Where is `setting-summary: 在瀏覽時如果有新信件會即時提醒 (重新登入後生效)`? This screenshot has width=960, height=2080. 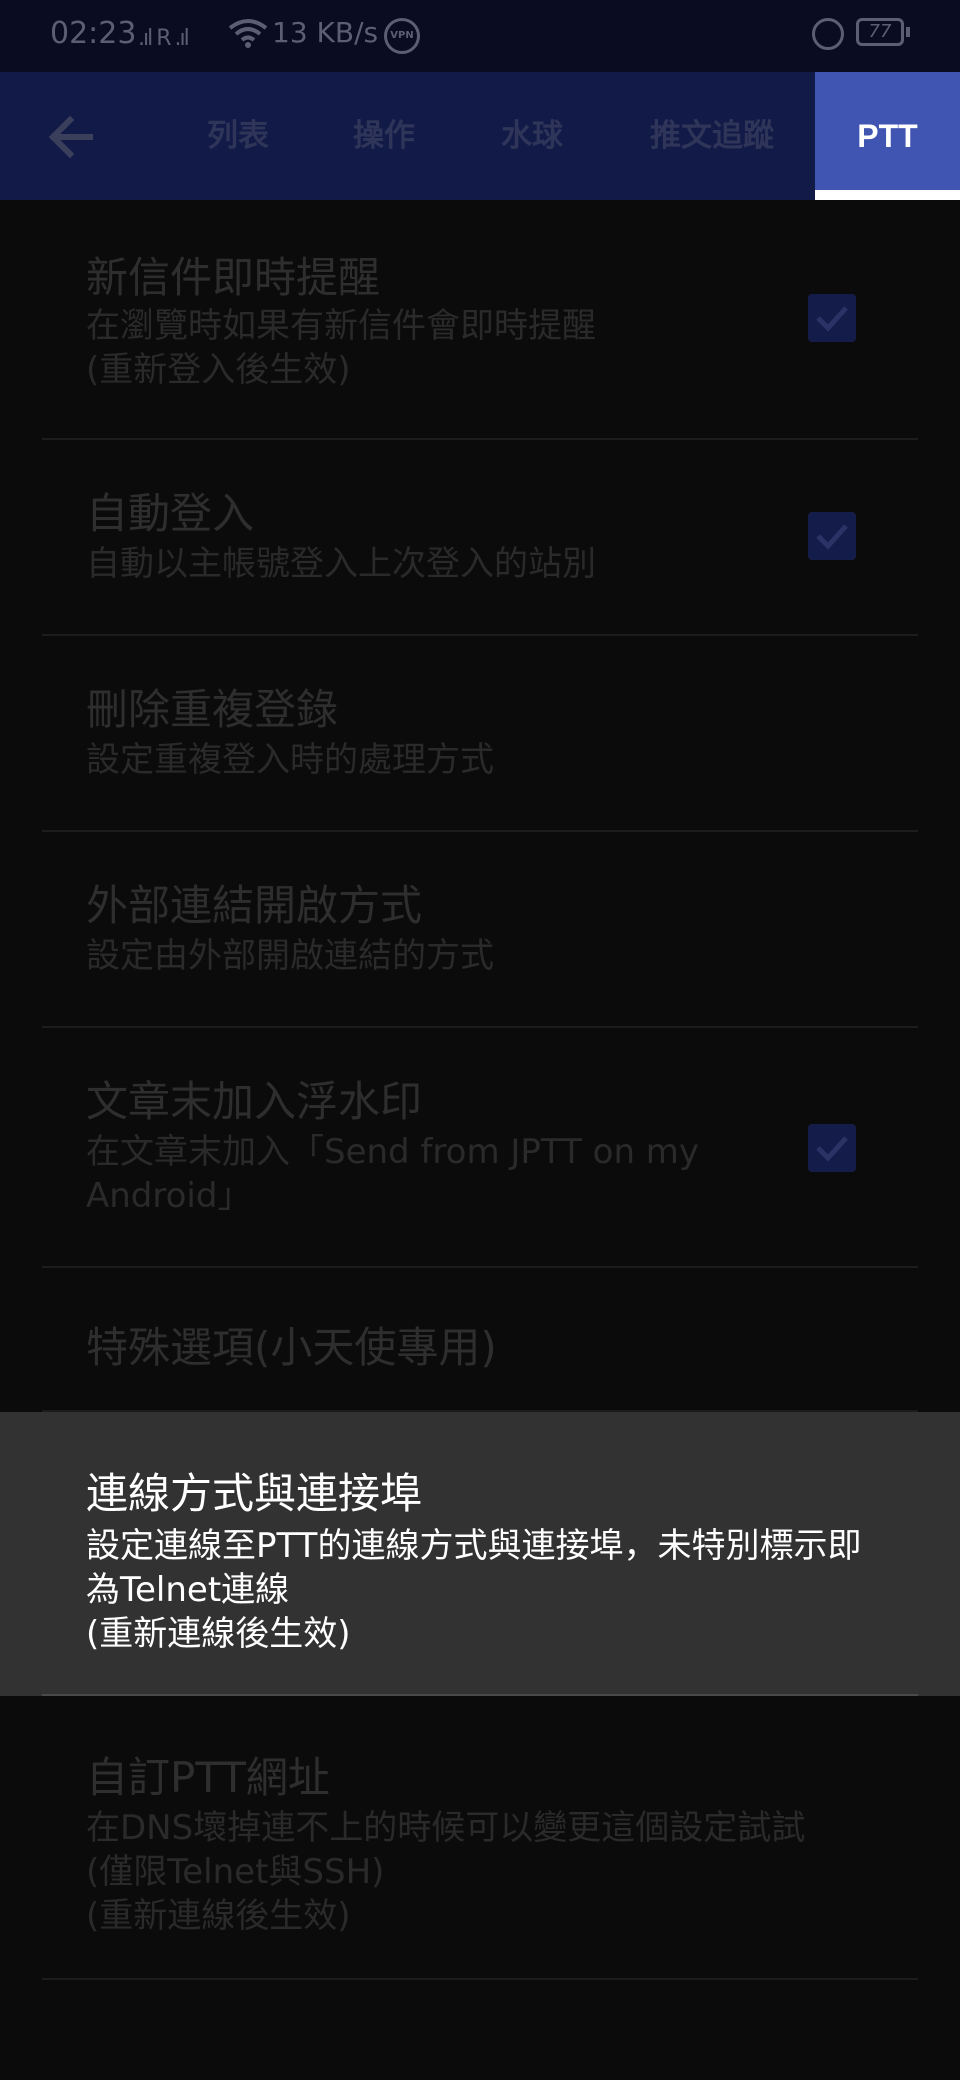
setting-summary: 在瀏覽時如果有新信件會即時提醒 (重新登入後生效) is located at coordinates (341, 348).